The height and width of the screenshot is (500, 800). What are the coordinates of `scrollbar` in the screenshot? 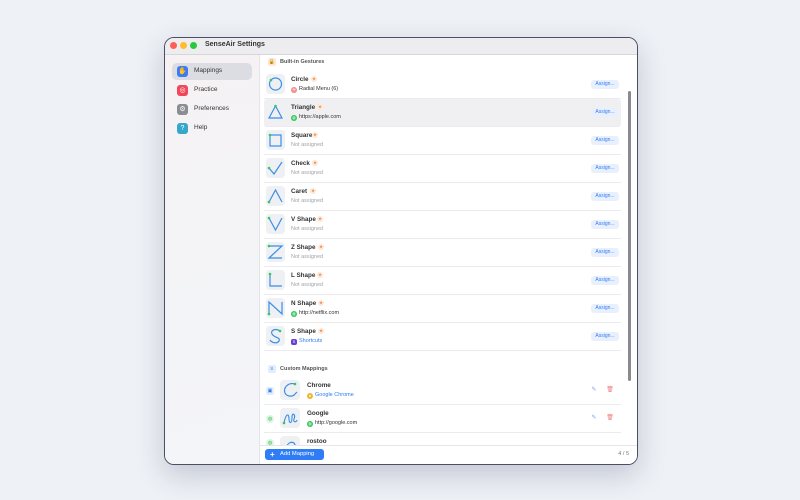 It's located at (629, 267).